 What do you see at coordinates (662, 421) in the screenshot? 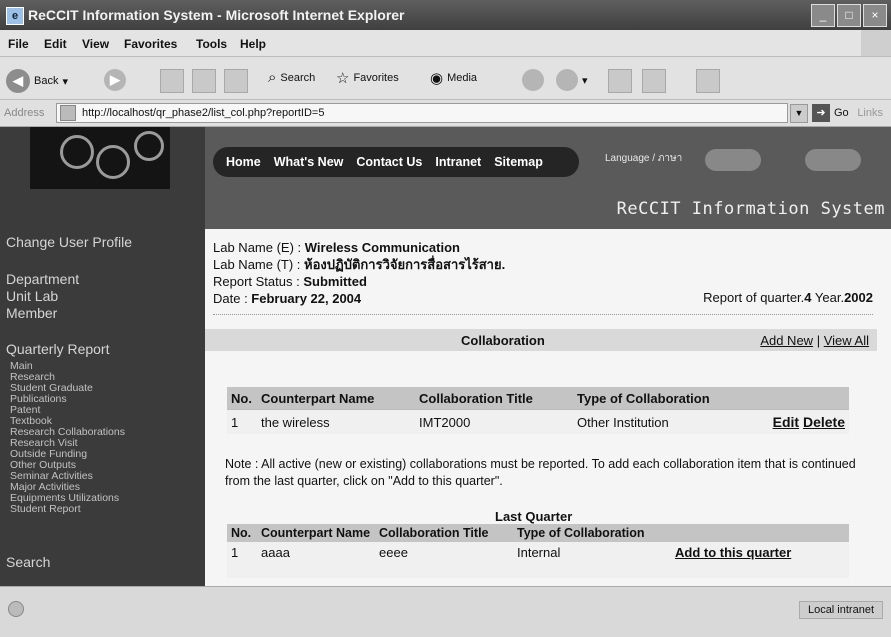
I see `cell-type: Other Institution` at bounding box center [662, 421].